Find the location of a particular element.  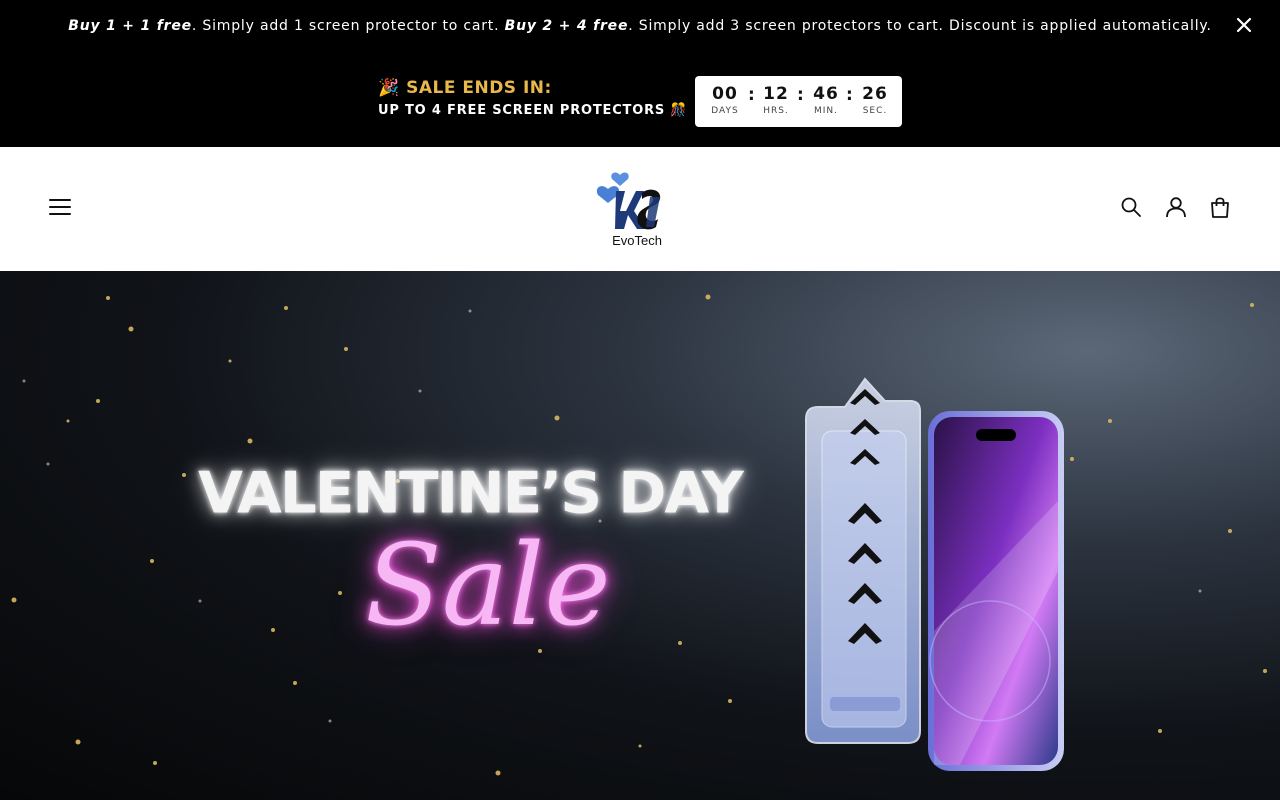

timer-minutes: 46 MIN. is located at coordinates (826, 100).